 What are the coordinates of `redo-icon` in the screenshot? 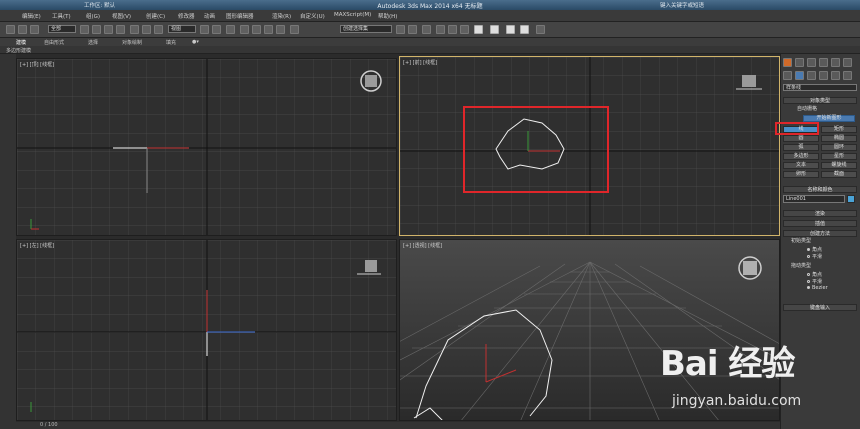 It's located at (22, 29).